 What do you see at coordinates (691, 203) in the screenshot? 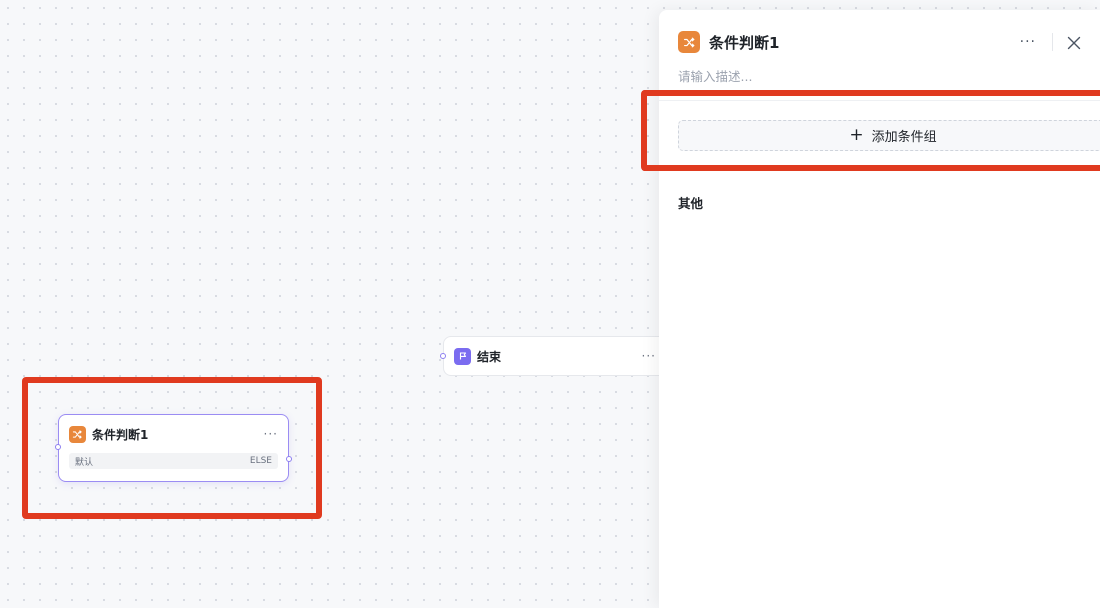
I see `others-section-label: 其他` at bounding box center [691, 203].